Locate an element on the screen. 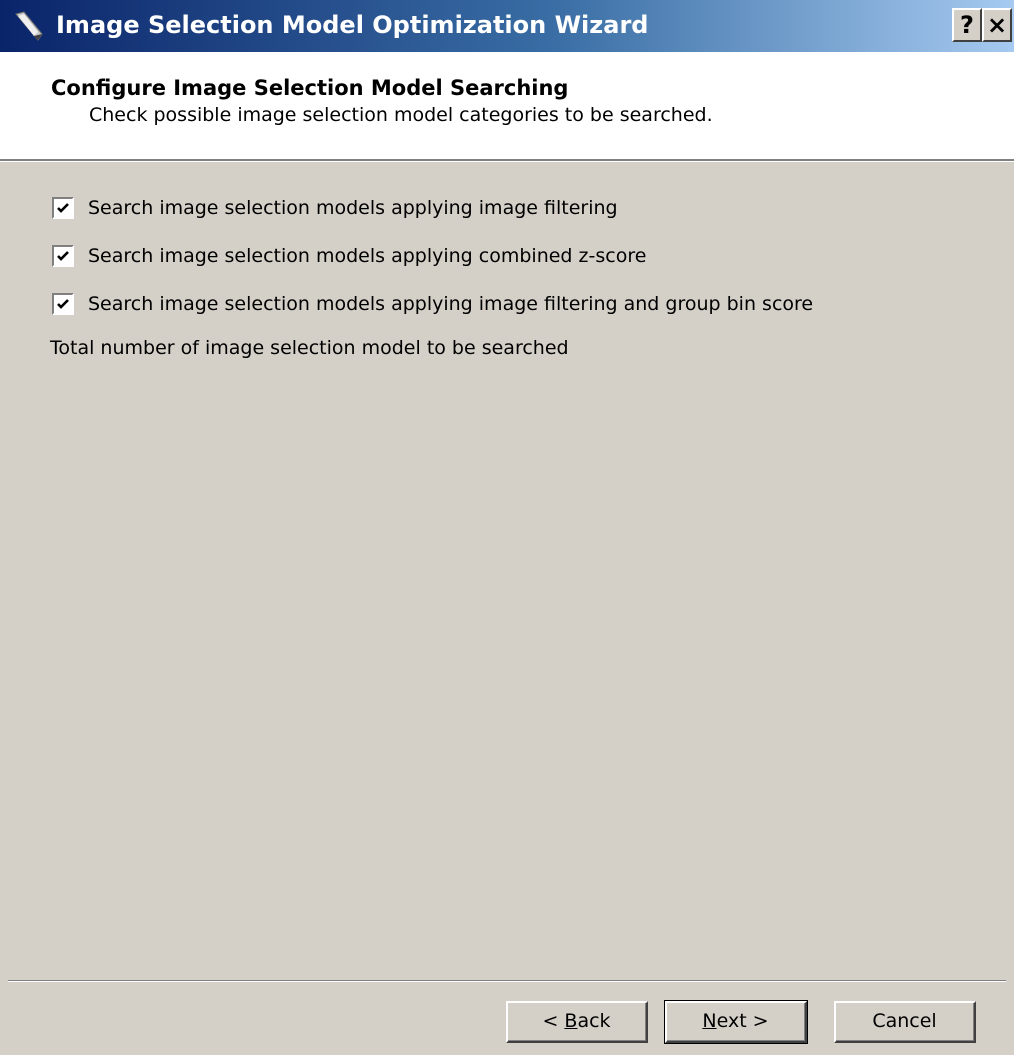 The image size is (1014, 1055). next-button: Next > is located at coordinates (736, 1022).